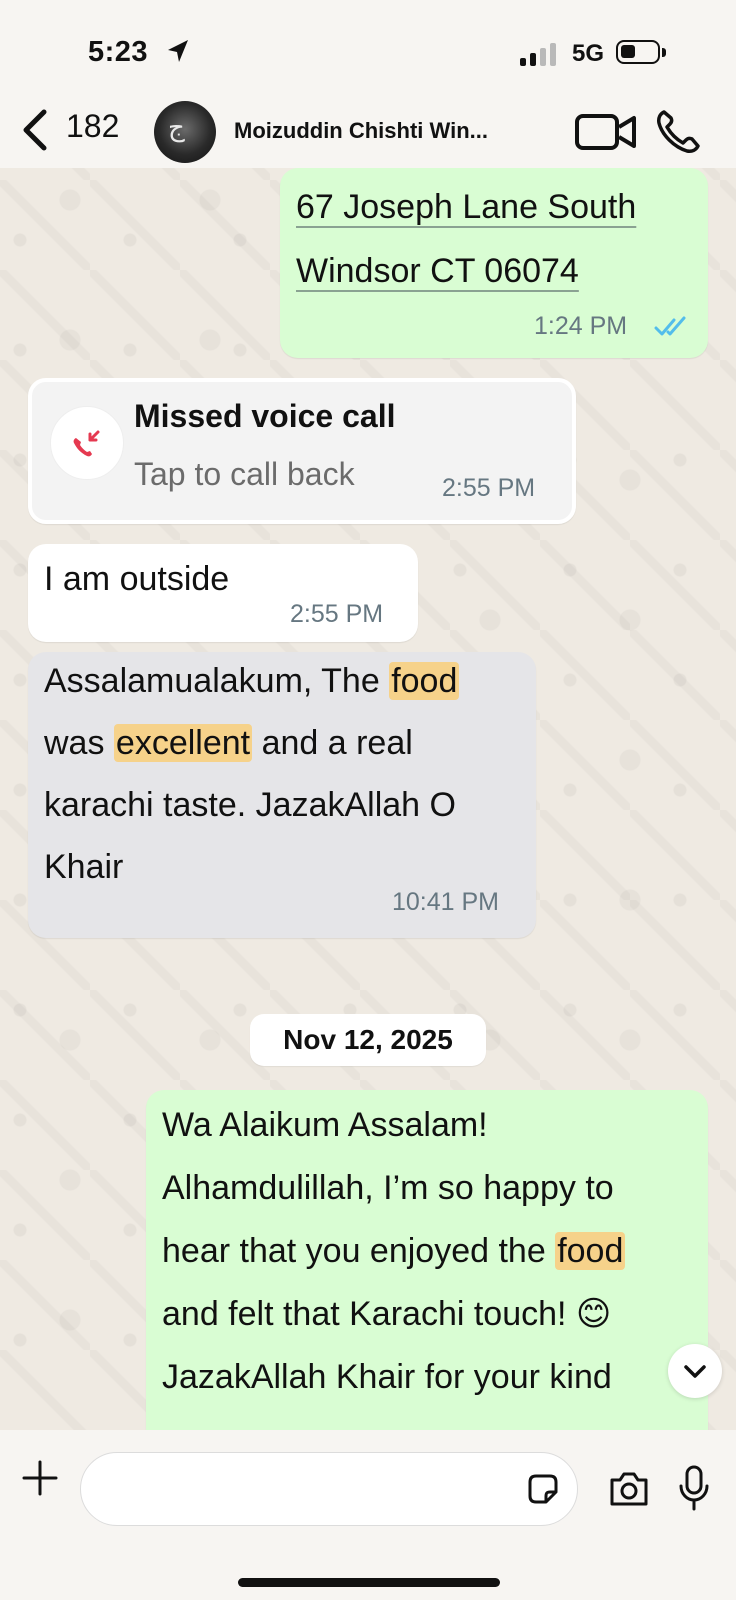 Image resolution: width=736 pixels, height=1600 pixels. What do you see at coordinates (538, 54) in the screenshot?
I see `cellular-signal-icon` at bounding box center [538, 54].